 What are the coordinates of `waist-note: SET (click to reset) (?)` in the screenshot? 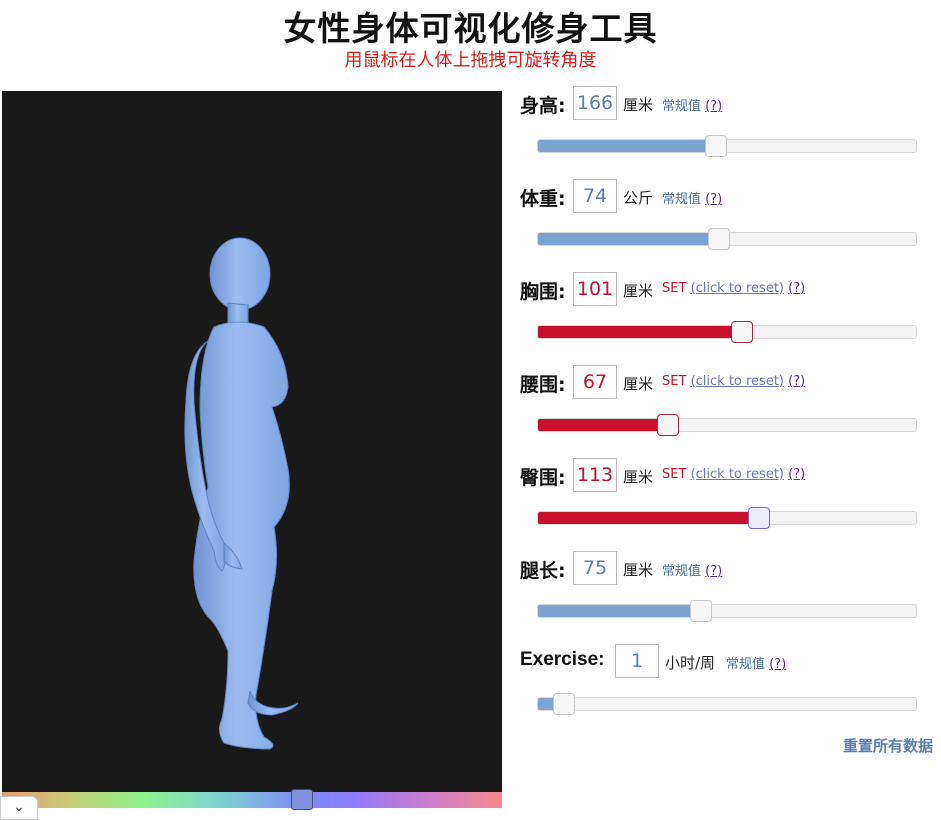 It's located at (733, 381).